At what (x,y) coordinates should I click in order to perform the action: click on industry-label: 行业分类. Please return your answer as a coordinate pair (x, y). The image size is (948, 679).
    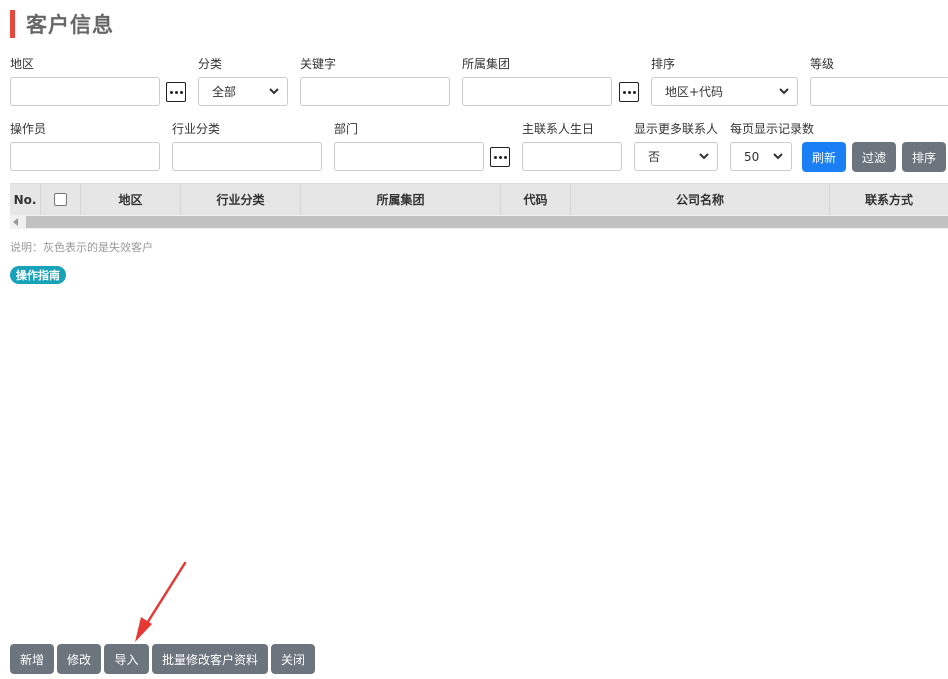
    Looking at the image, I should click on (196, 129).